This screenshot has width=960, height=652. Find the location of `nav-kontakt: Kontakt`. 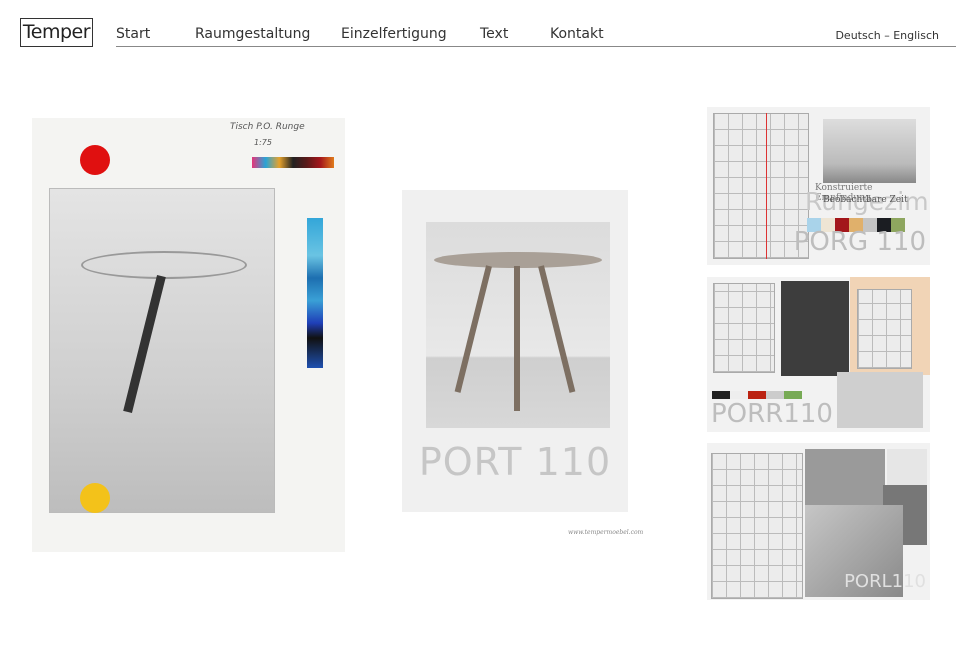

nav-kontakt: Kontakt is located at coordinates (577, 34).